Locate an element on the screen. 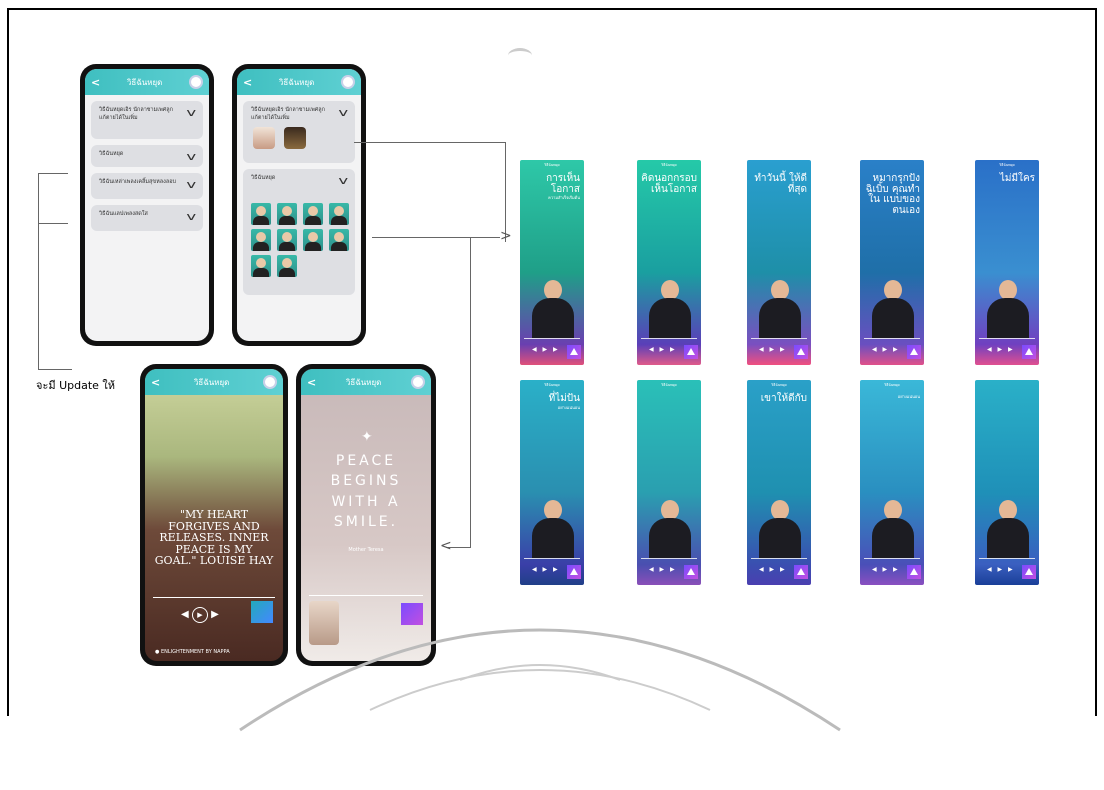 The image size is (1104, 790). arrow-right-icon: > is located at coordinates (506, 236).